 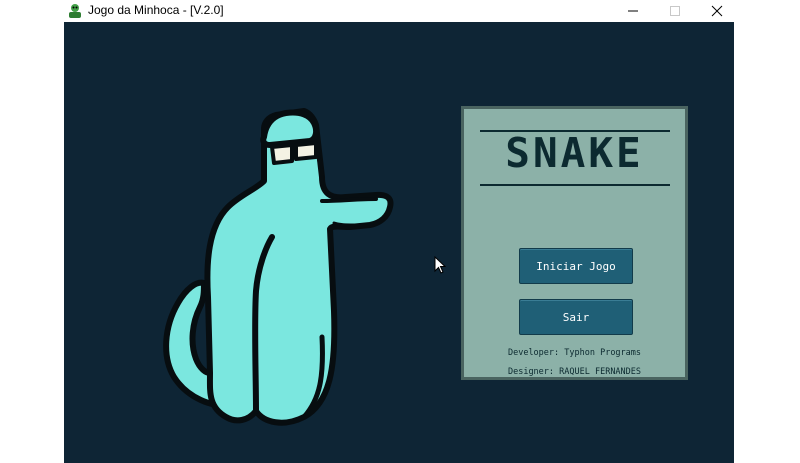 I want to click on mouse-cursor-icon, so click(x=440, y=265).